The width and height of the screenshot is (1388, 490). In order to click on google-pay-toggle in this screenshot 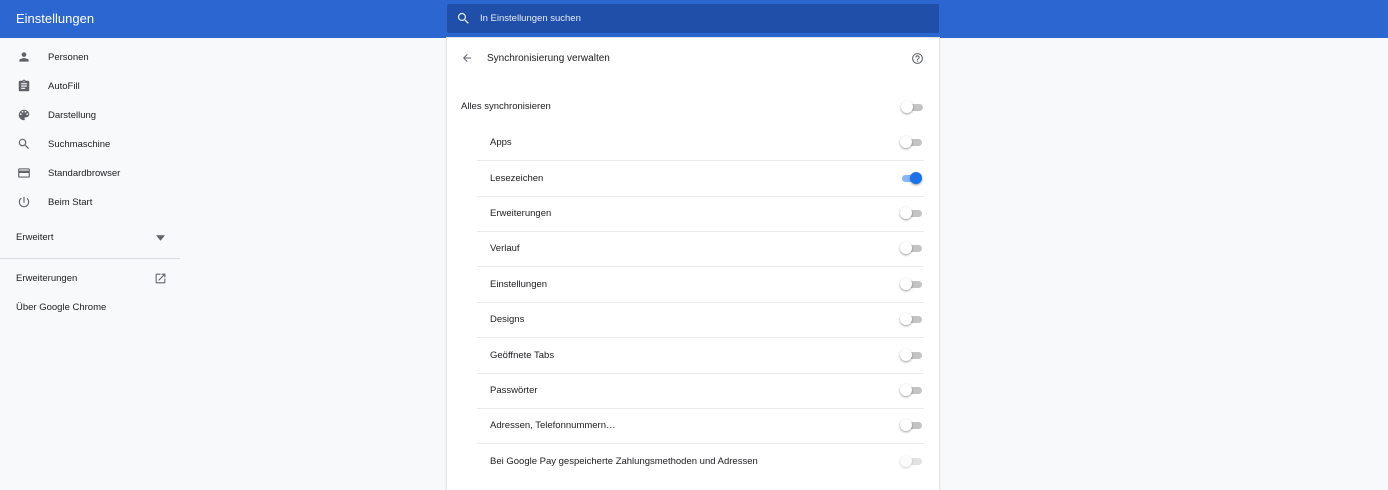, I will do `click(911, 461)`.